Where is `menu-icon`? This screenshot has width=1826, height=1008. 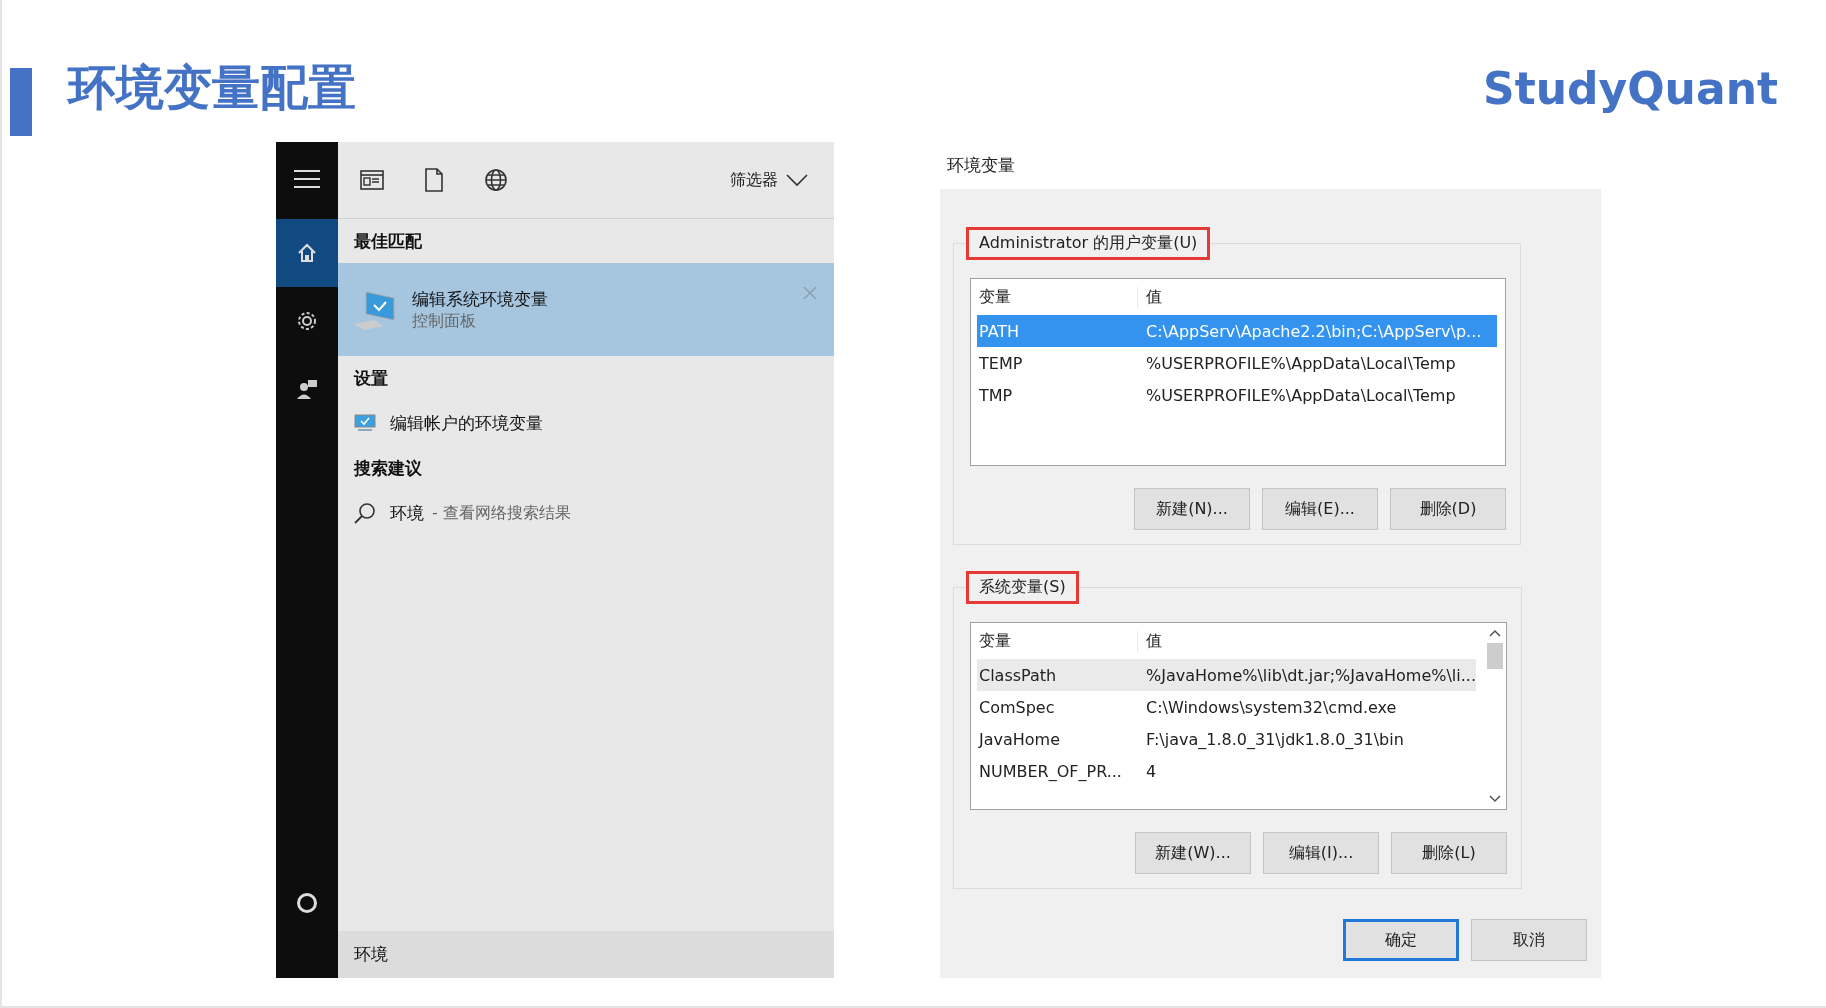 menu-icon is located at coordinates (307, 179).